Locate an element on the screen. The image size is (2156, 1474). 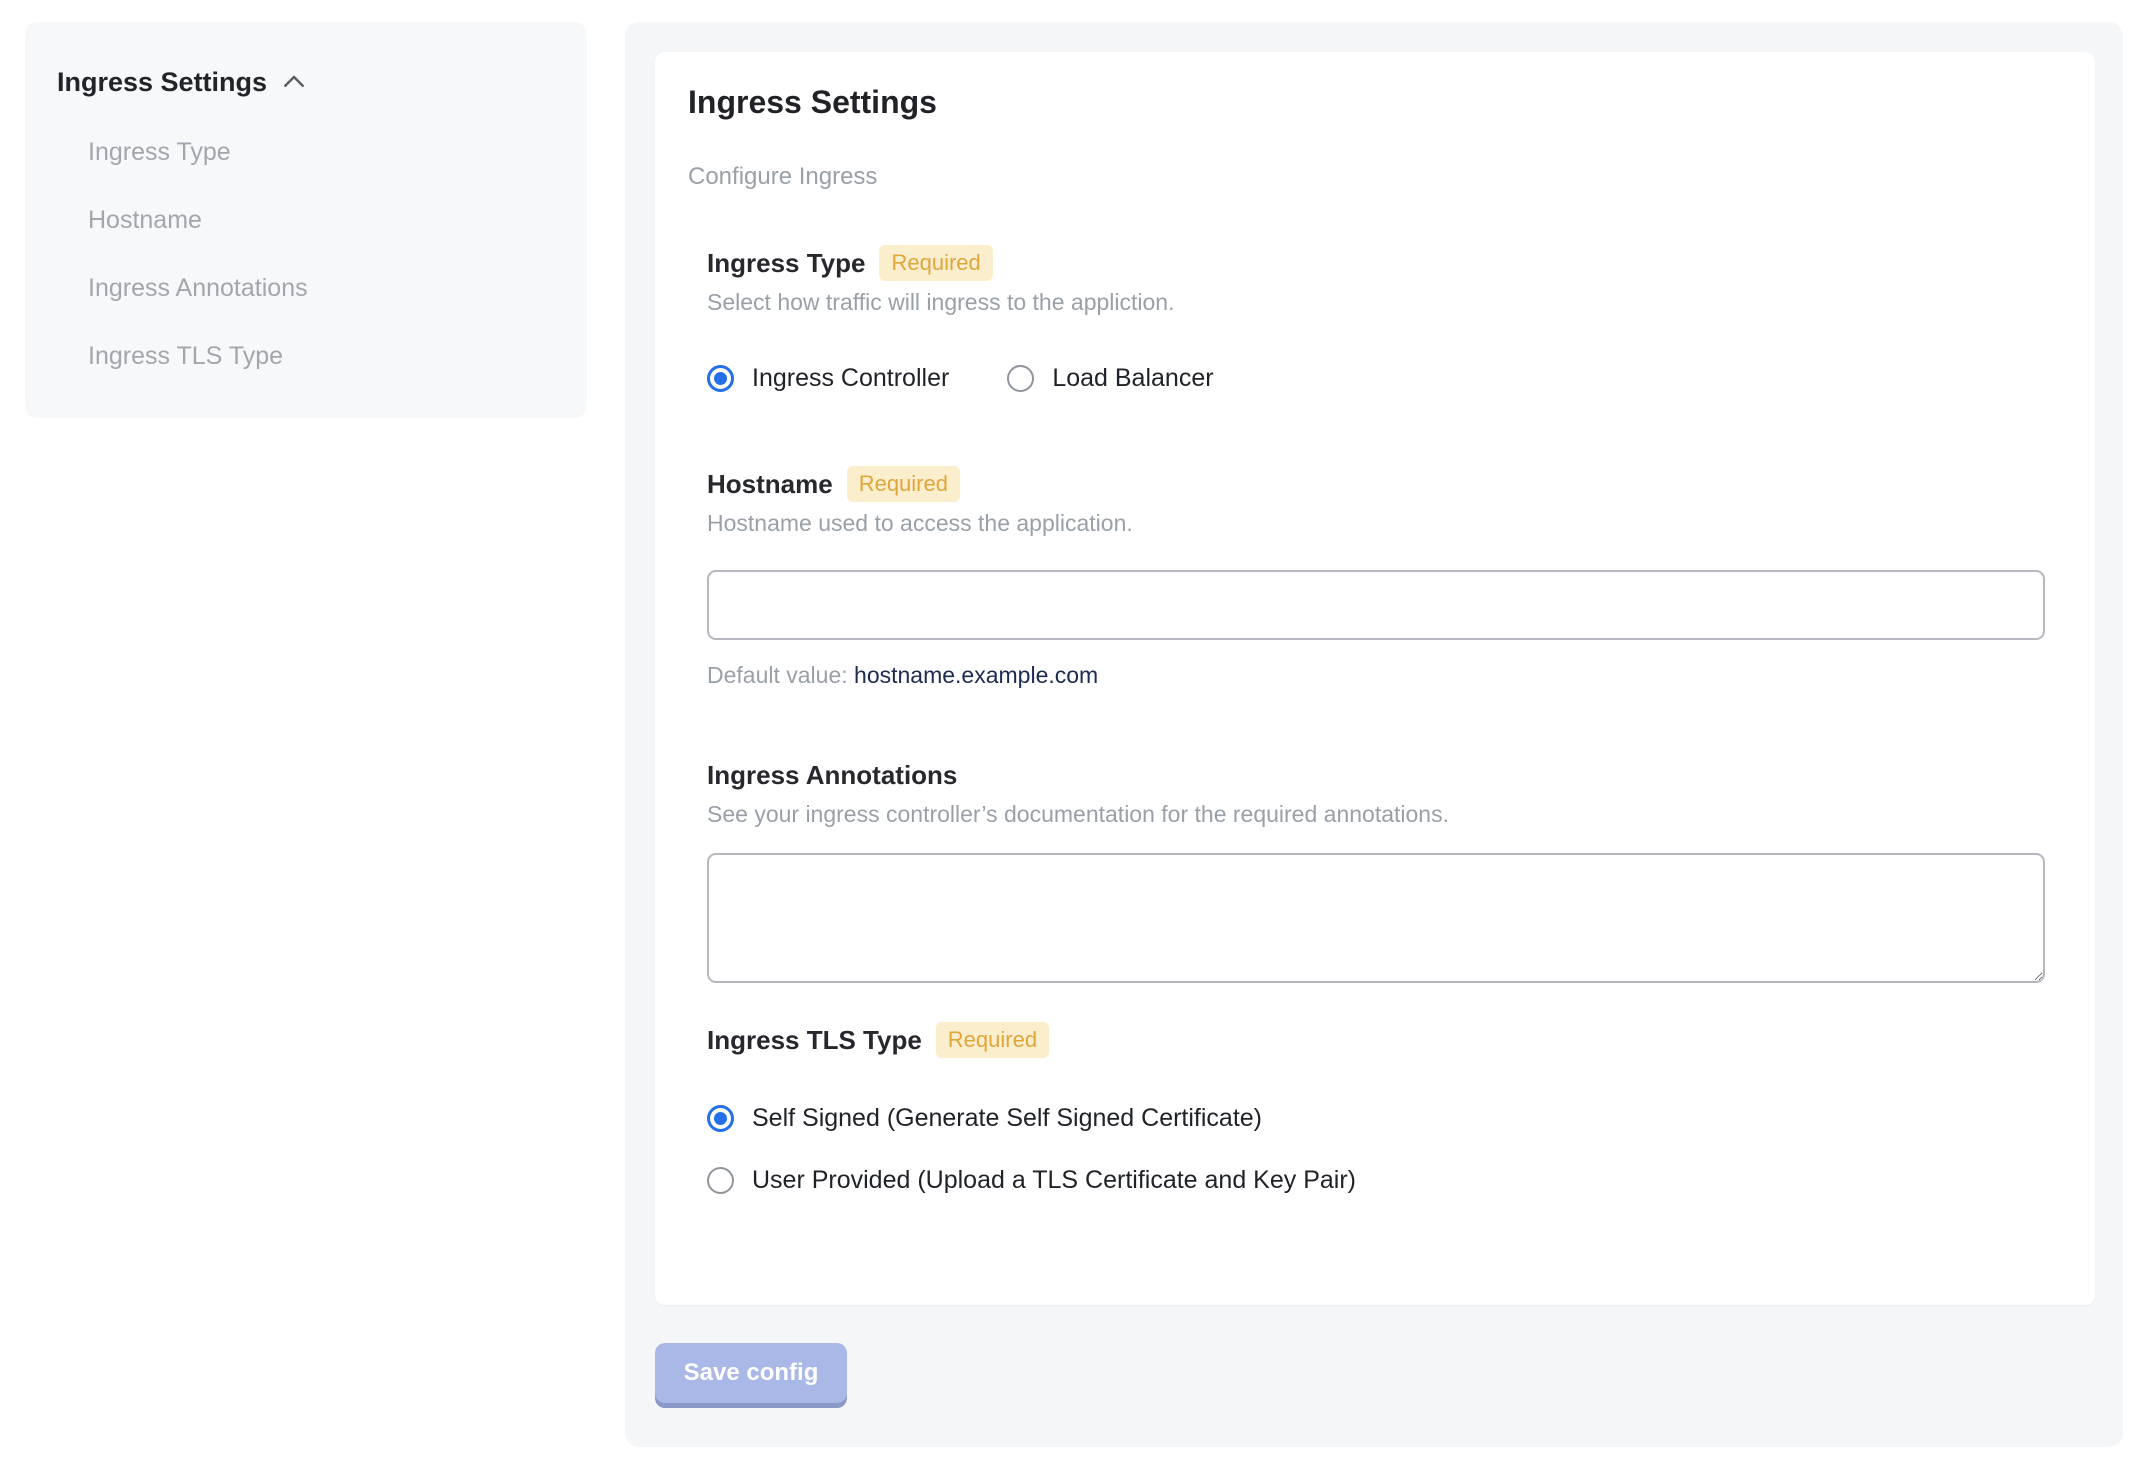
hostname-description: Hostname used to access the application. is located at coordinates (920, 523).